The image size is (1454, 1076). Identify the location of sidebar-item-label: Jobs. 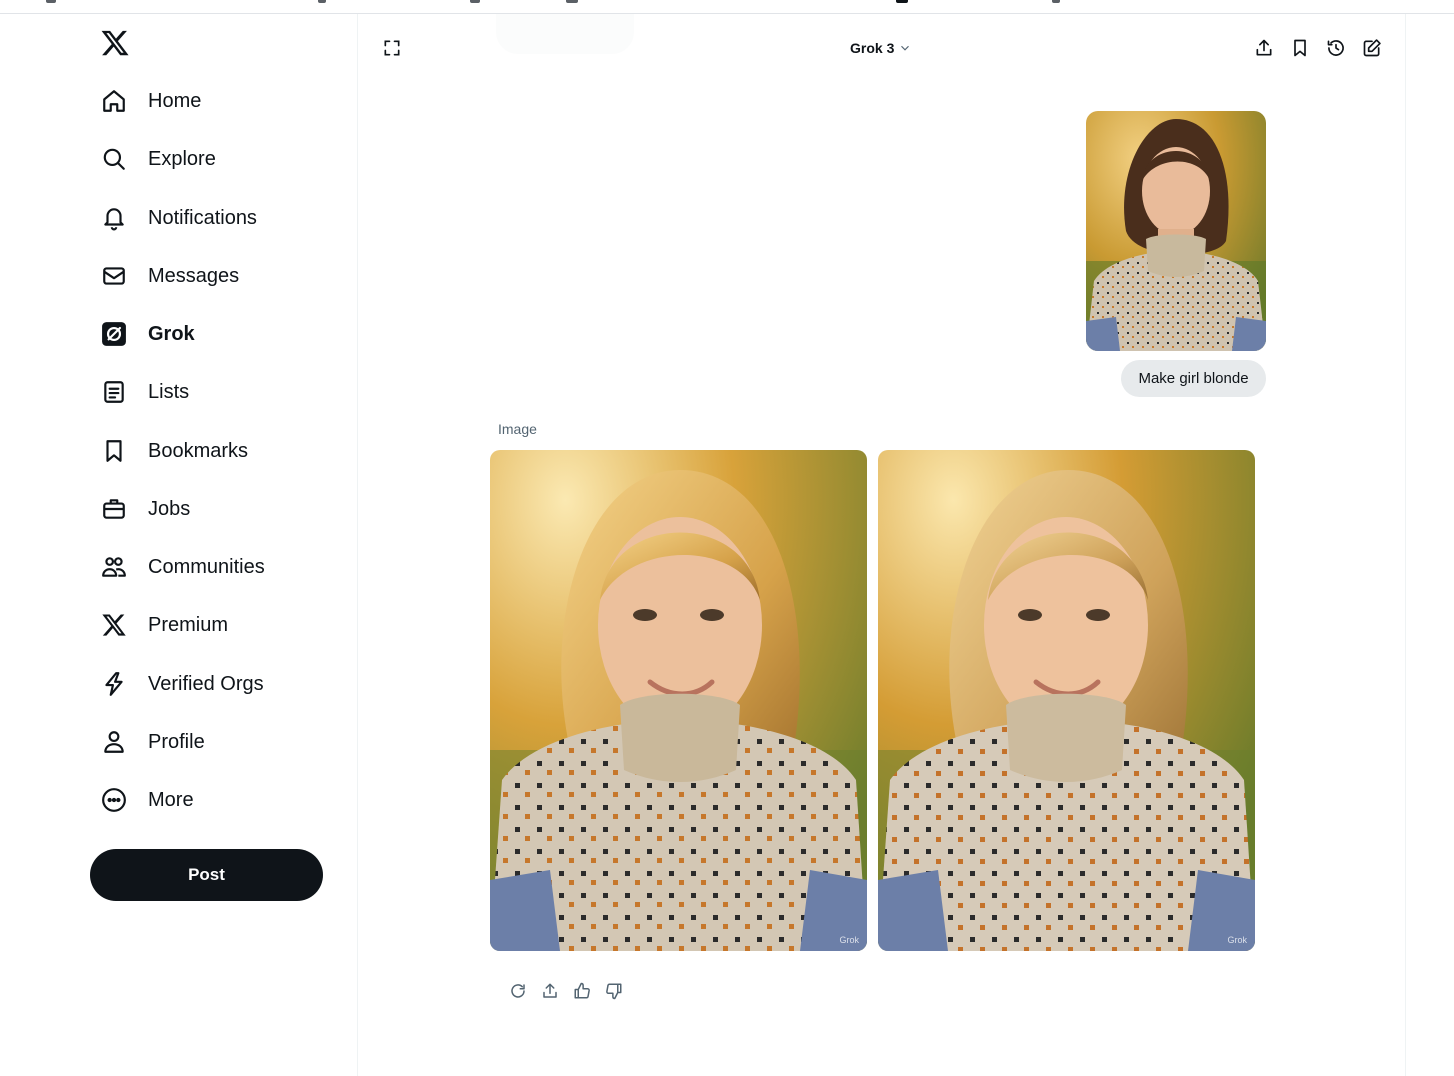
(169, 508).